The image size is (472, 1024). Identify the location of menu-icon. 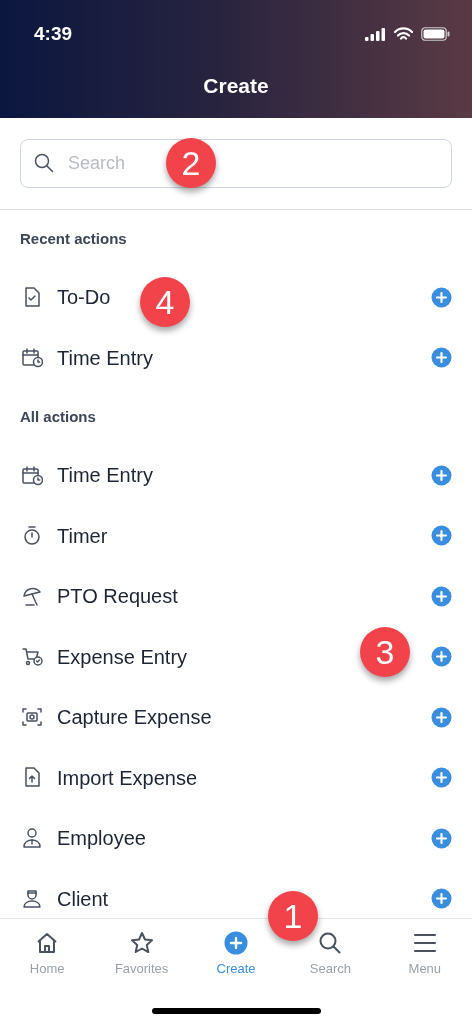
(424, 943).